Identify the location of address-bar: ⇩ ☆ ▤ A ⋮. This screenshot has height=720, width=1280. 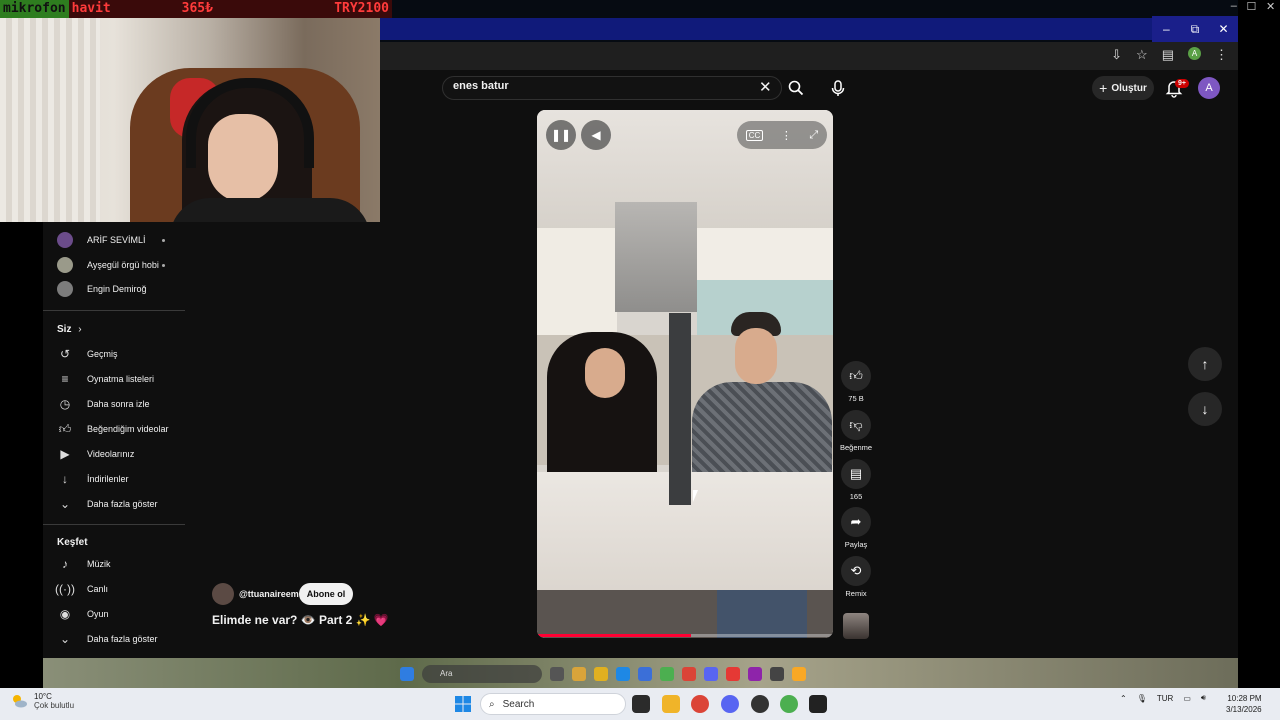
(809, 56).